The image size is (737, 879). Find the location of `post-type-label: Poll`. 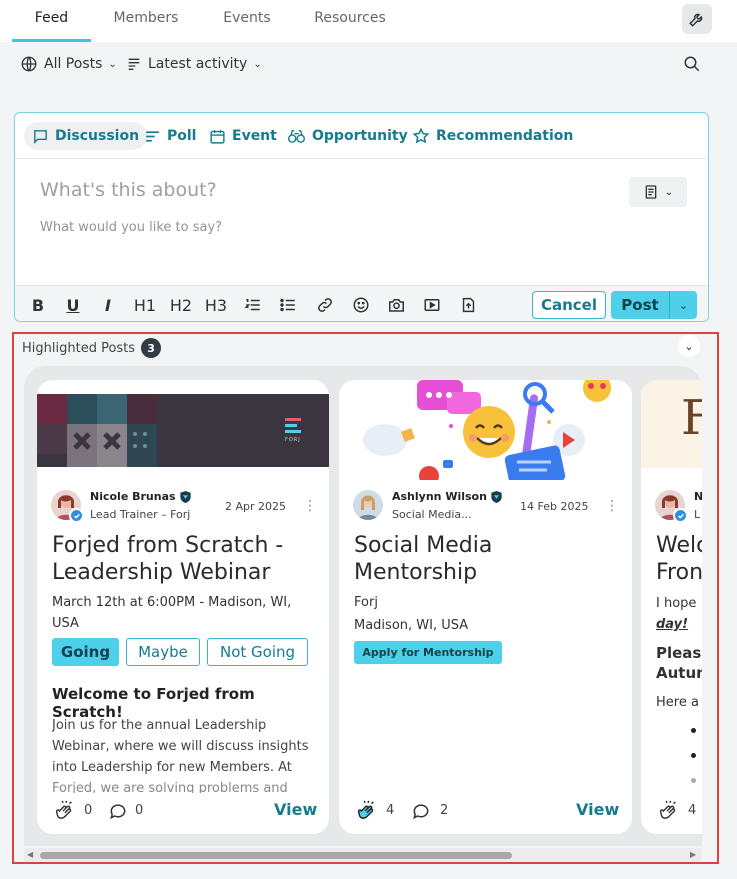

post-type-label: Poll is located at coordinates (182, 136).